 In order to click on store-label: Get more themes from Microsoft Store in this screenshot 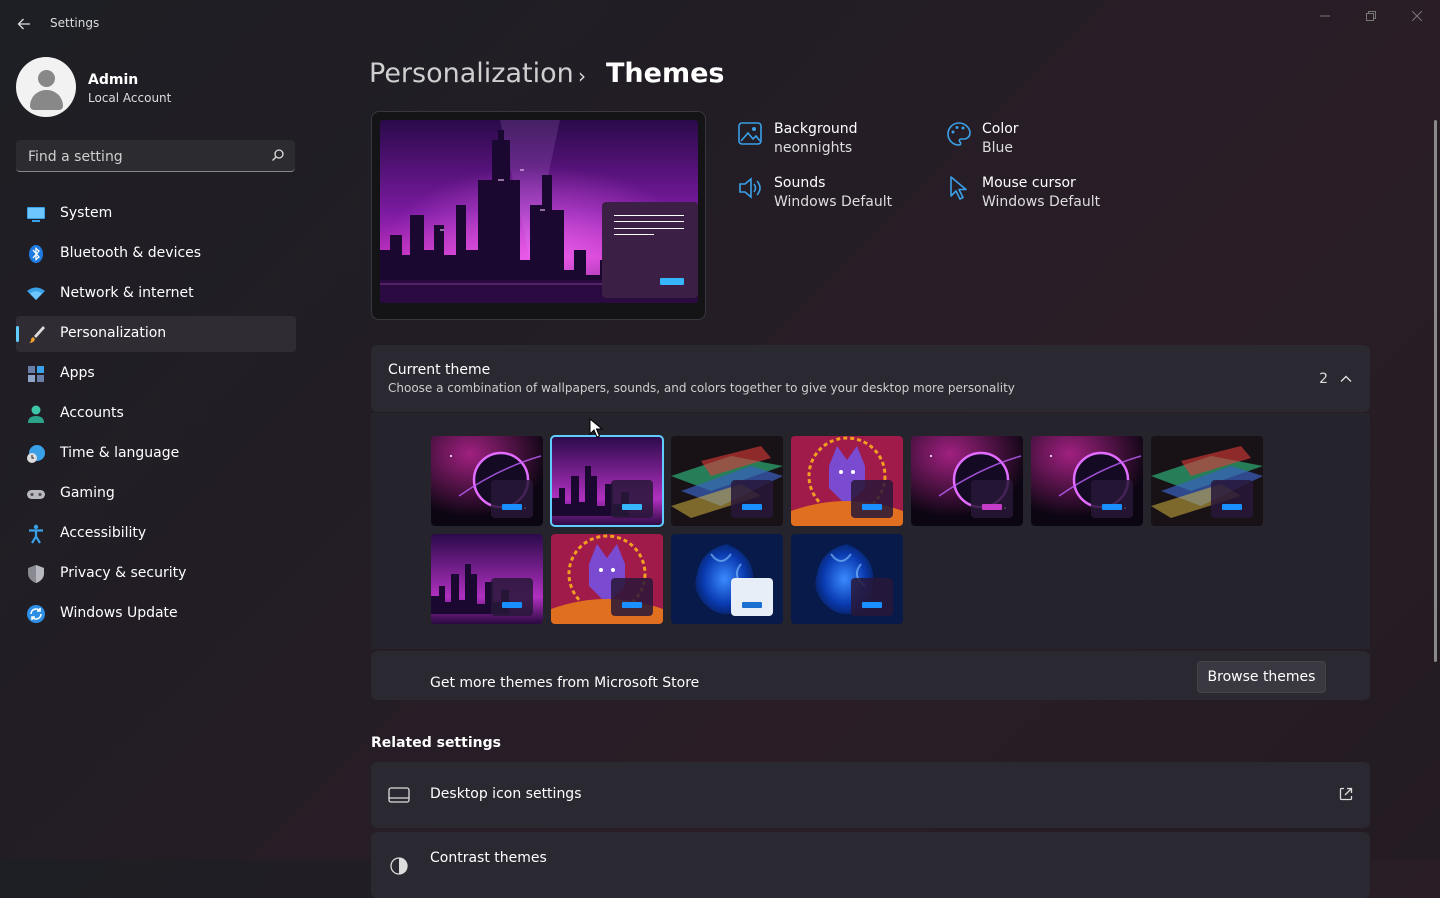, I will do `click(565, 683)`.